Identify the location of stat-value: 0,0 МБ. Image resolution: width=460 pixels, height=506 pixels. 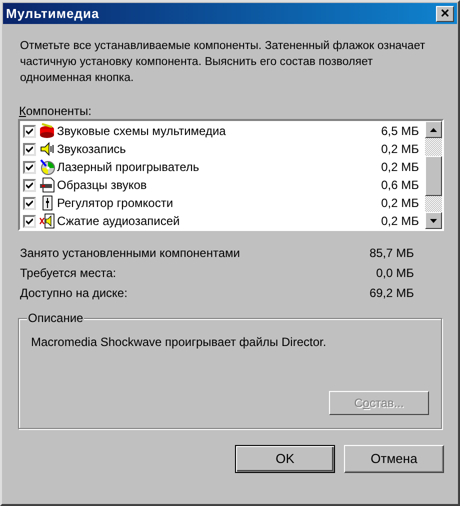
(395, 273).